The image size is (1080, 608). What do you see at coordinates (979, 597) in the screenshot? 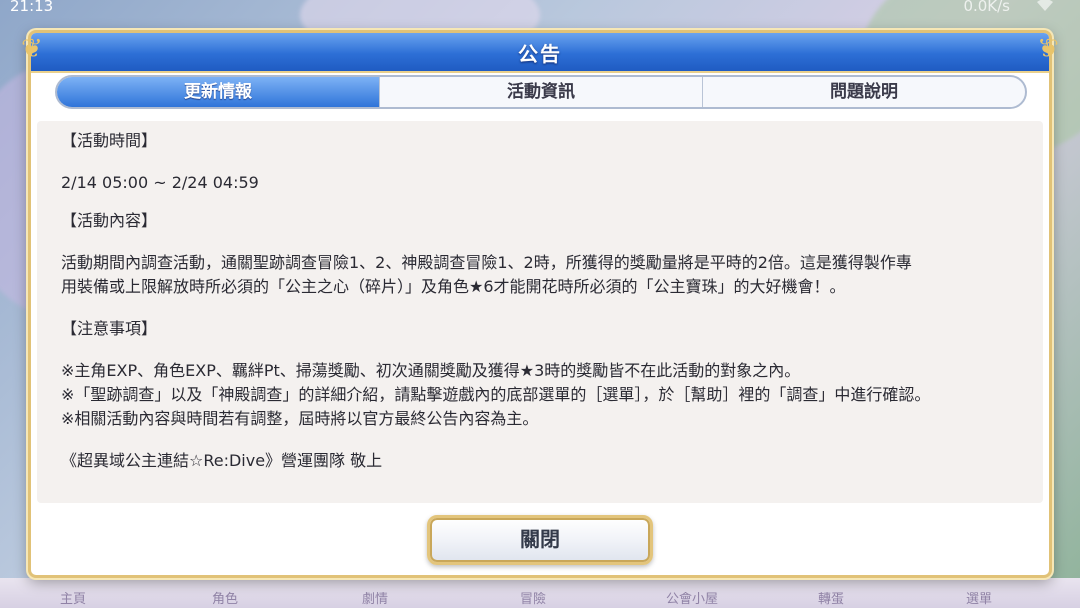
I see `bottom-nav-item-menu: 選單` at bounding box center [979, 597].